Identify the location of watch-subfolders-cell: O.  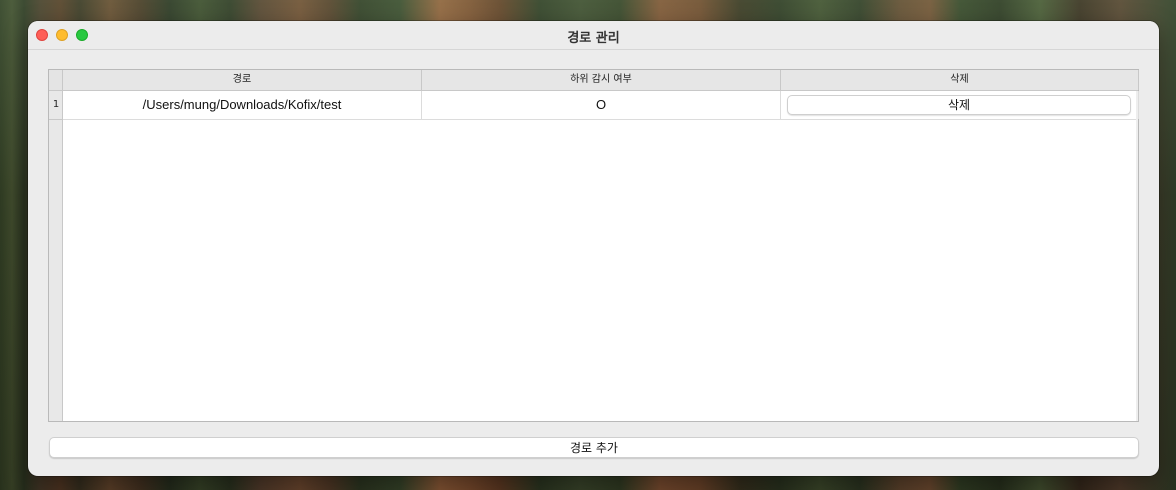
(601, 105).